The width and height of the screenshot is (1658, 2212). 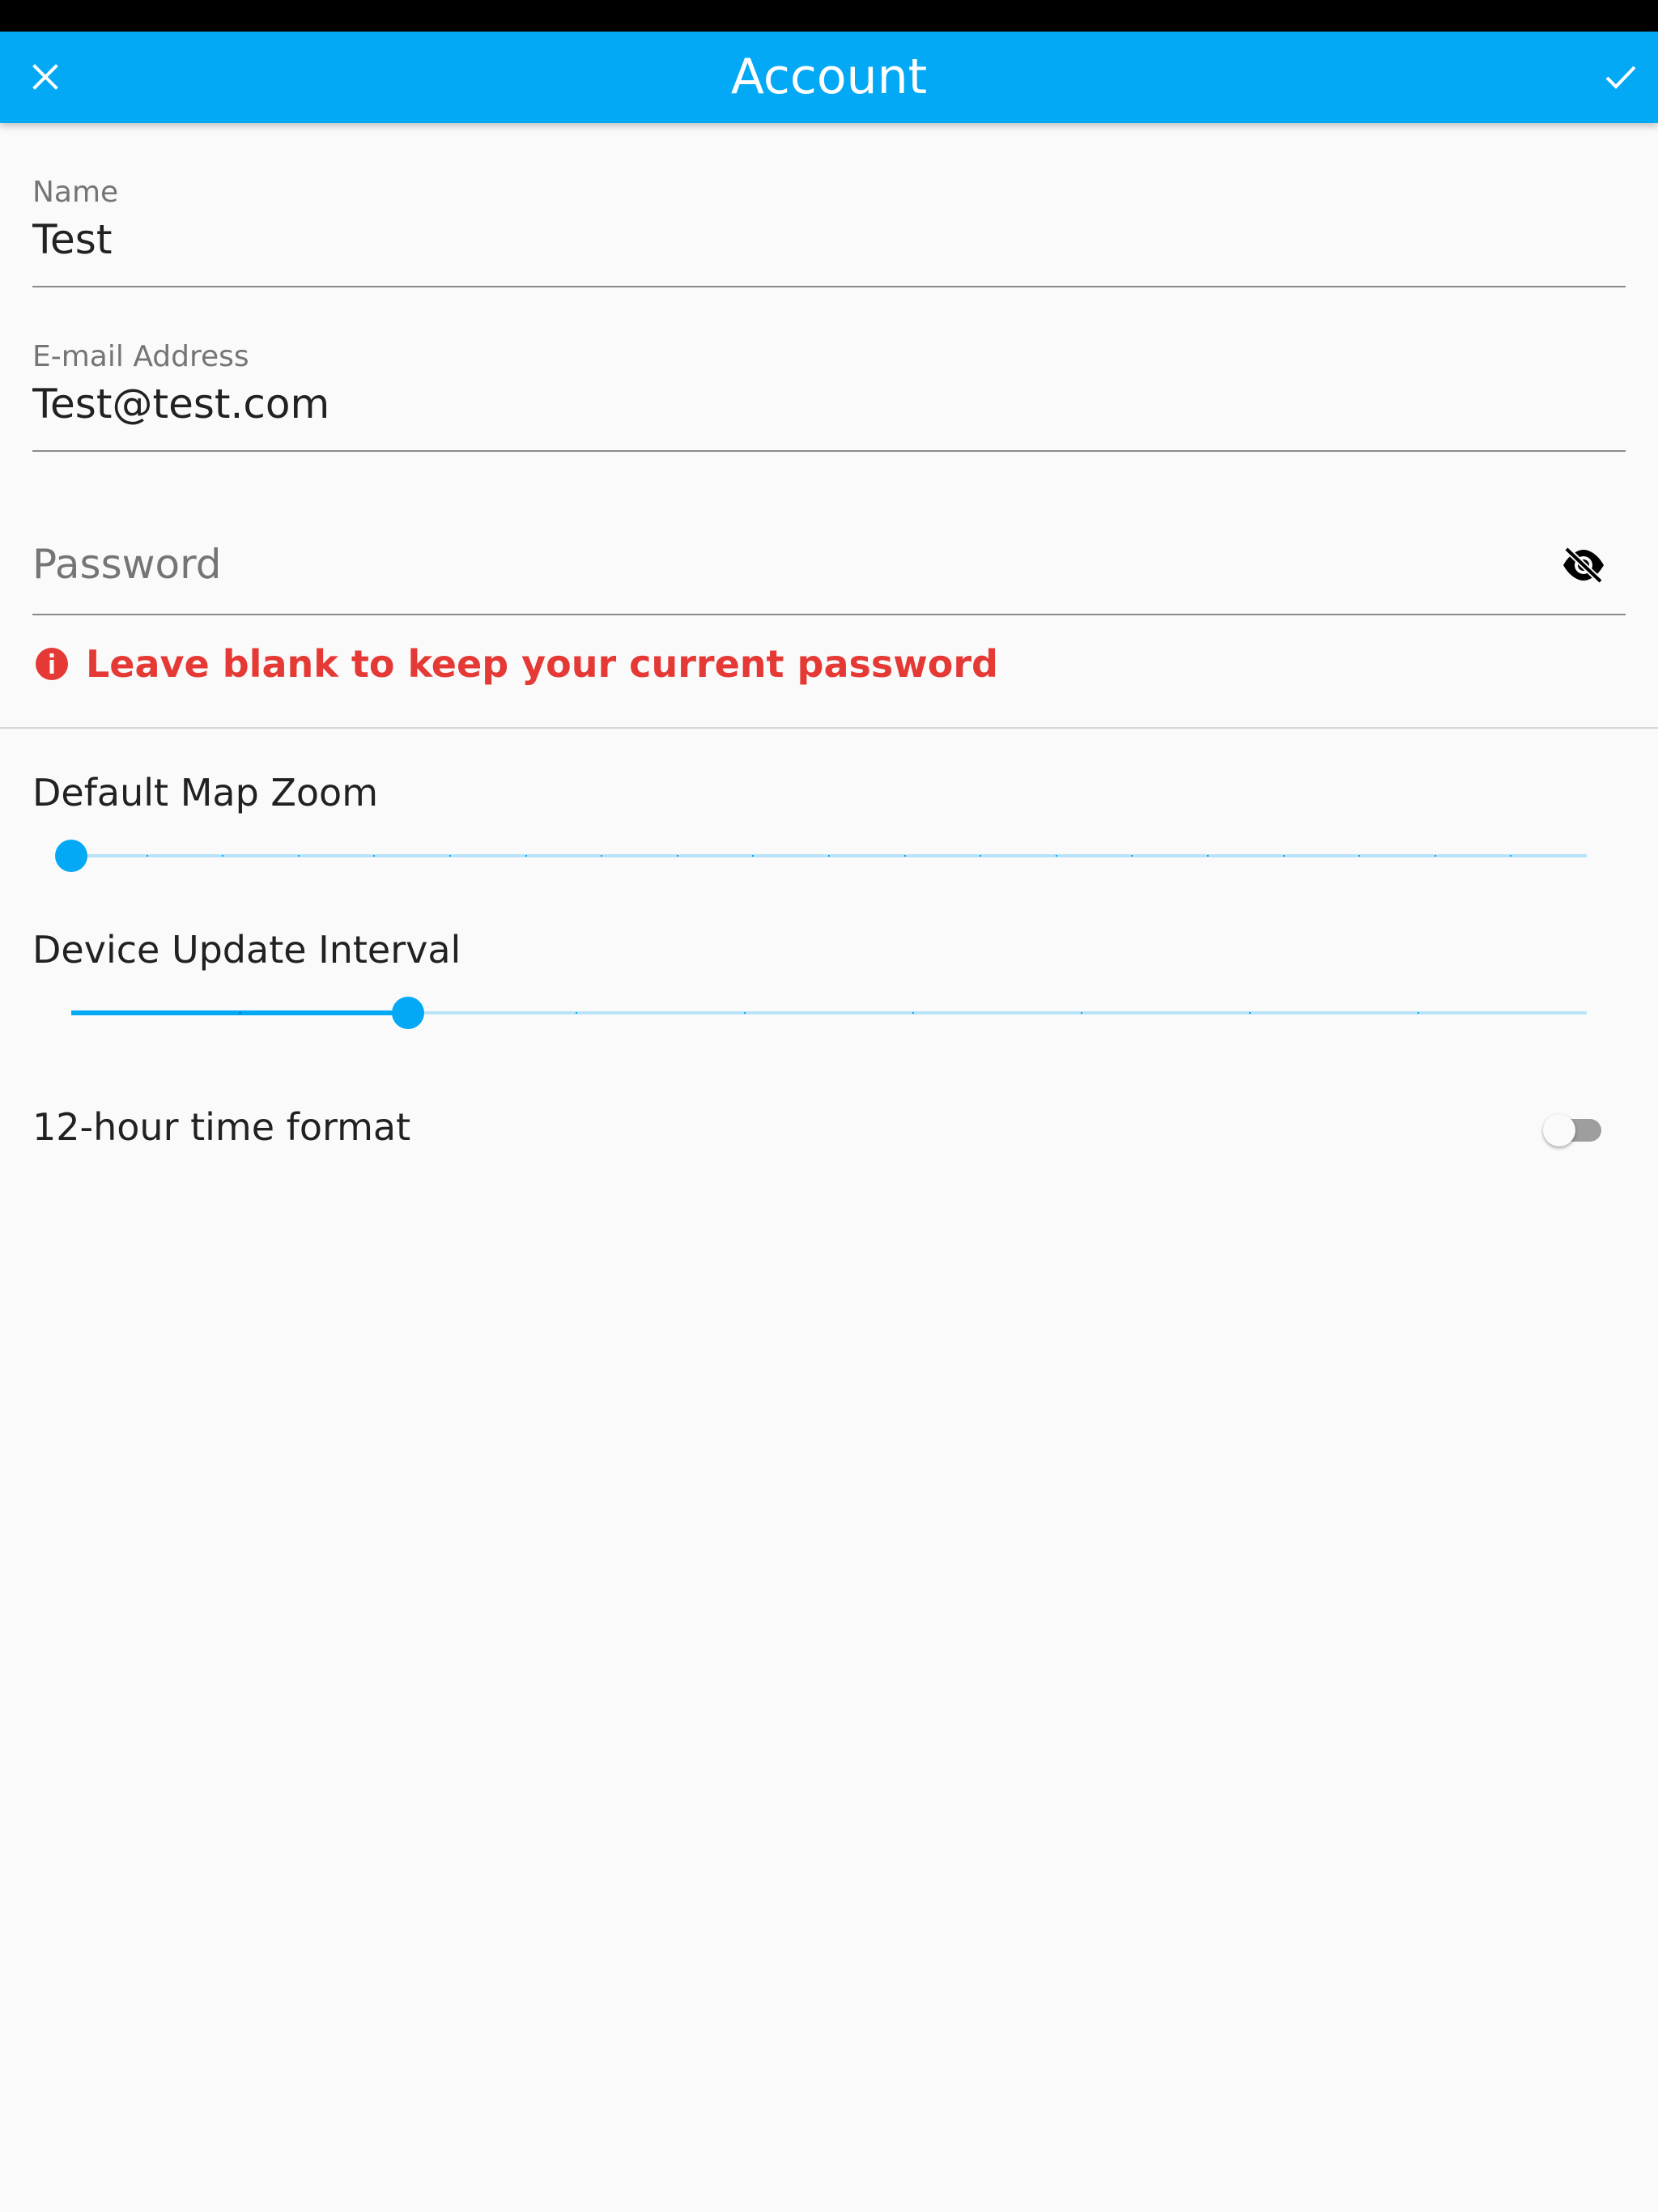 I want to click on email-field-group: E-mail Address, so click(x=829, y=395).